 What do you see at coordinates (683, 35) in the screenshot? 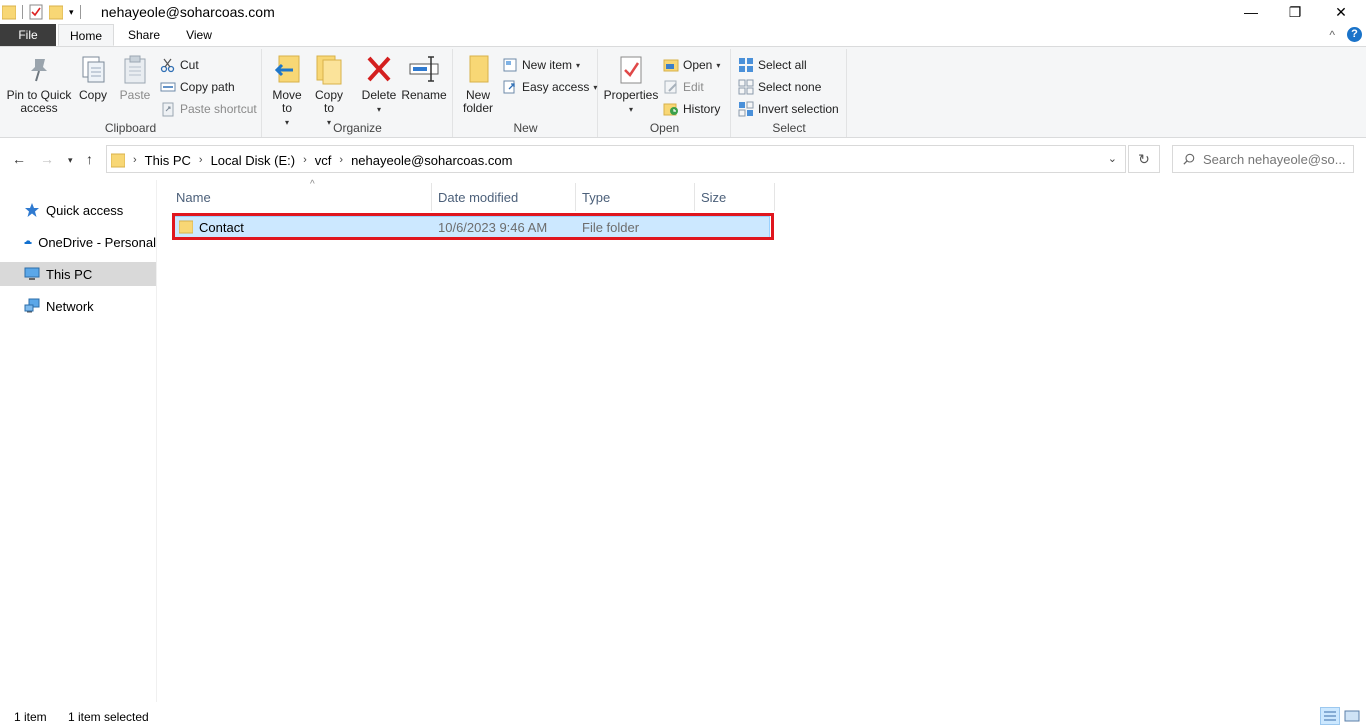
I see `ribbon-tabs: File Home Share View ^ ?` at bounding box center [683, 35].